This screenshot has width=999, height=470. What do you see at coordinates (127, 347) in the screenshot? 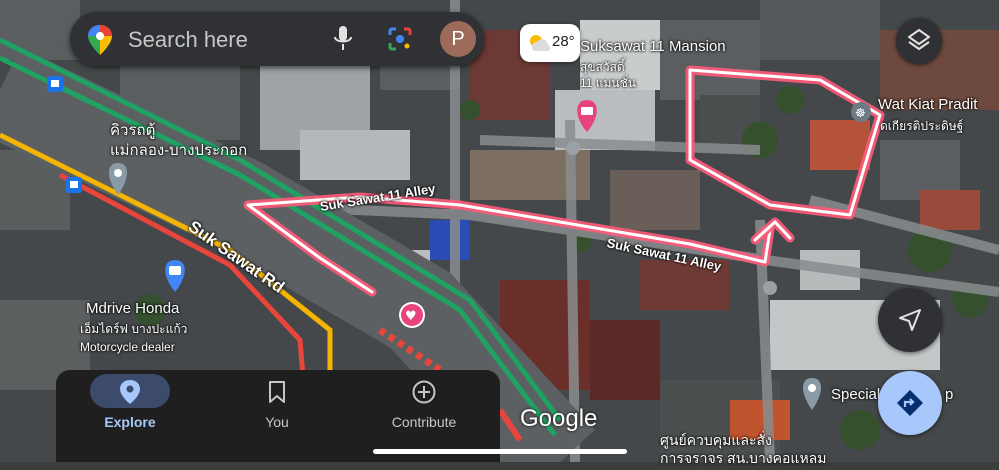
I see `place-label-mdrive-category: Motorcycle dealer` at bounding box center [127, 347].